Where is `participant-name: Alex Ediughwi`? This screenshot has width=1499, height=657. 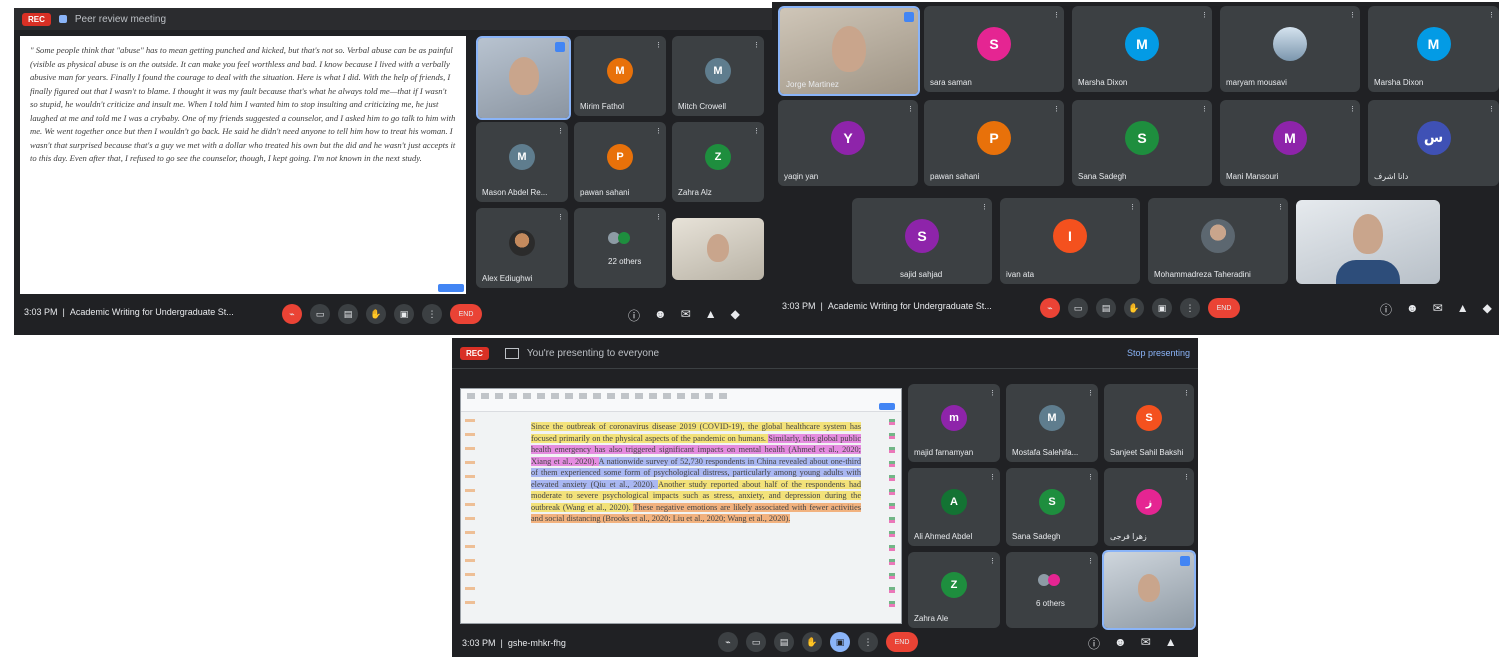 participant-name: Alex Ediughwi is located at coordinates (507, 278).